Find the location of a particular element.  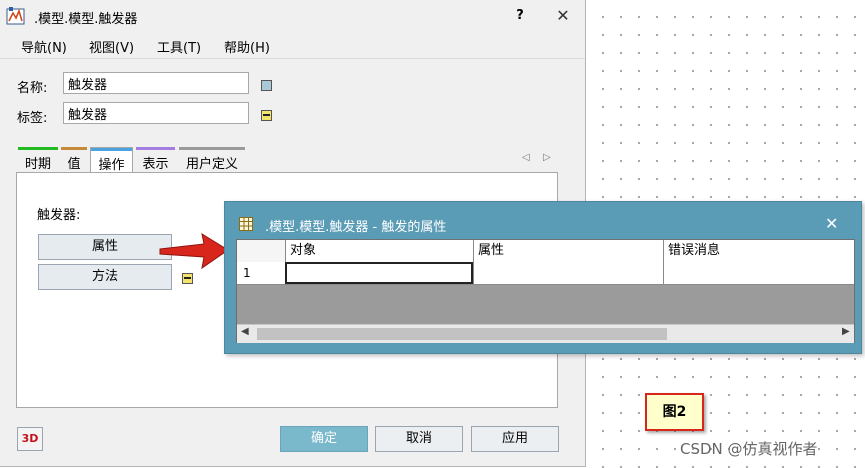

grid-header-row: 对象 属性 错误消息 is located at coordinates (545, 251).